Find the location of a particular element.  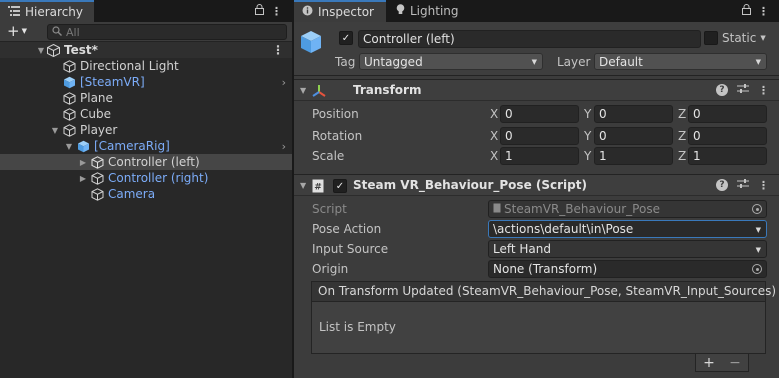

hierarchy-item: Plane is located at coordinates (146, 98).